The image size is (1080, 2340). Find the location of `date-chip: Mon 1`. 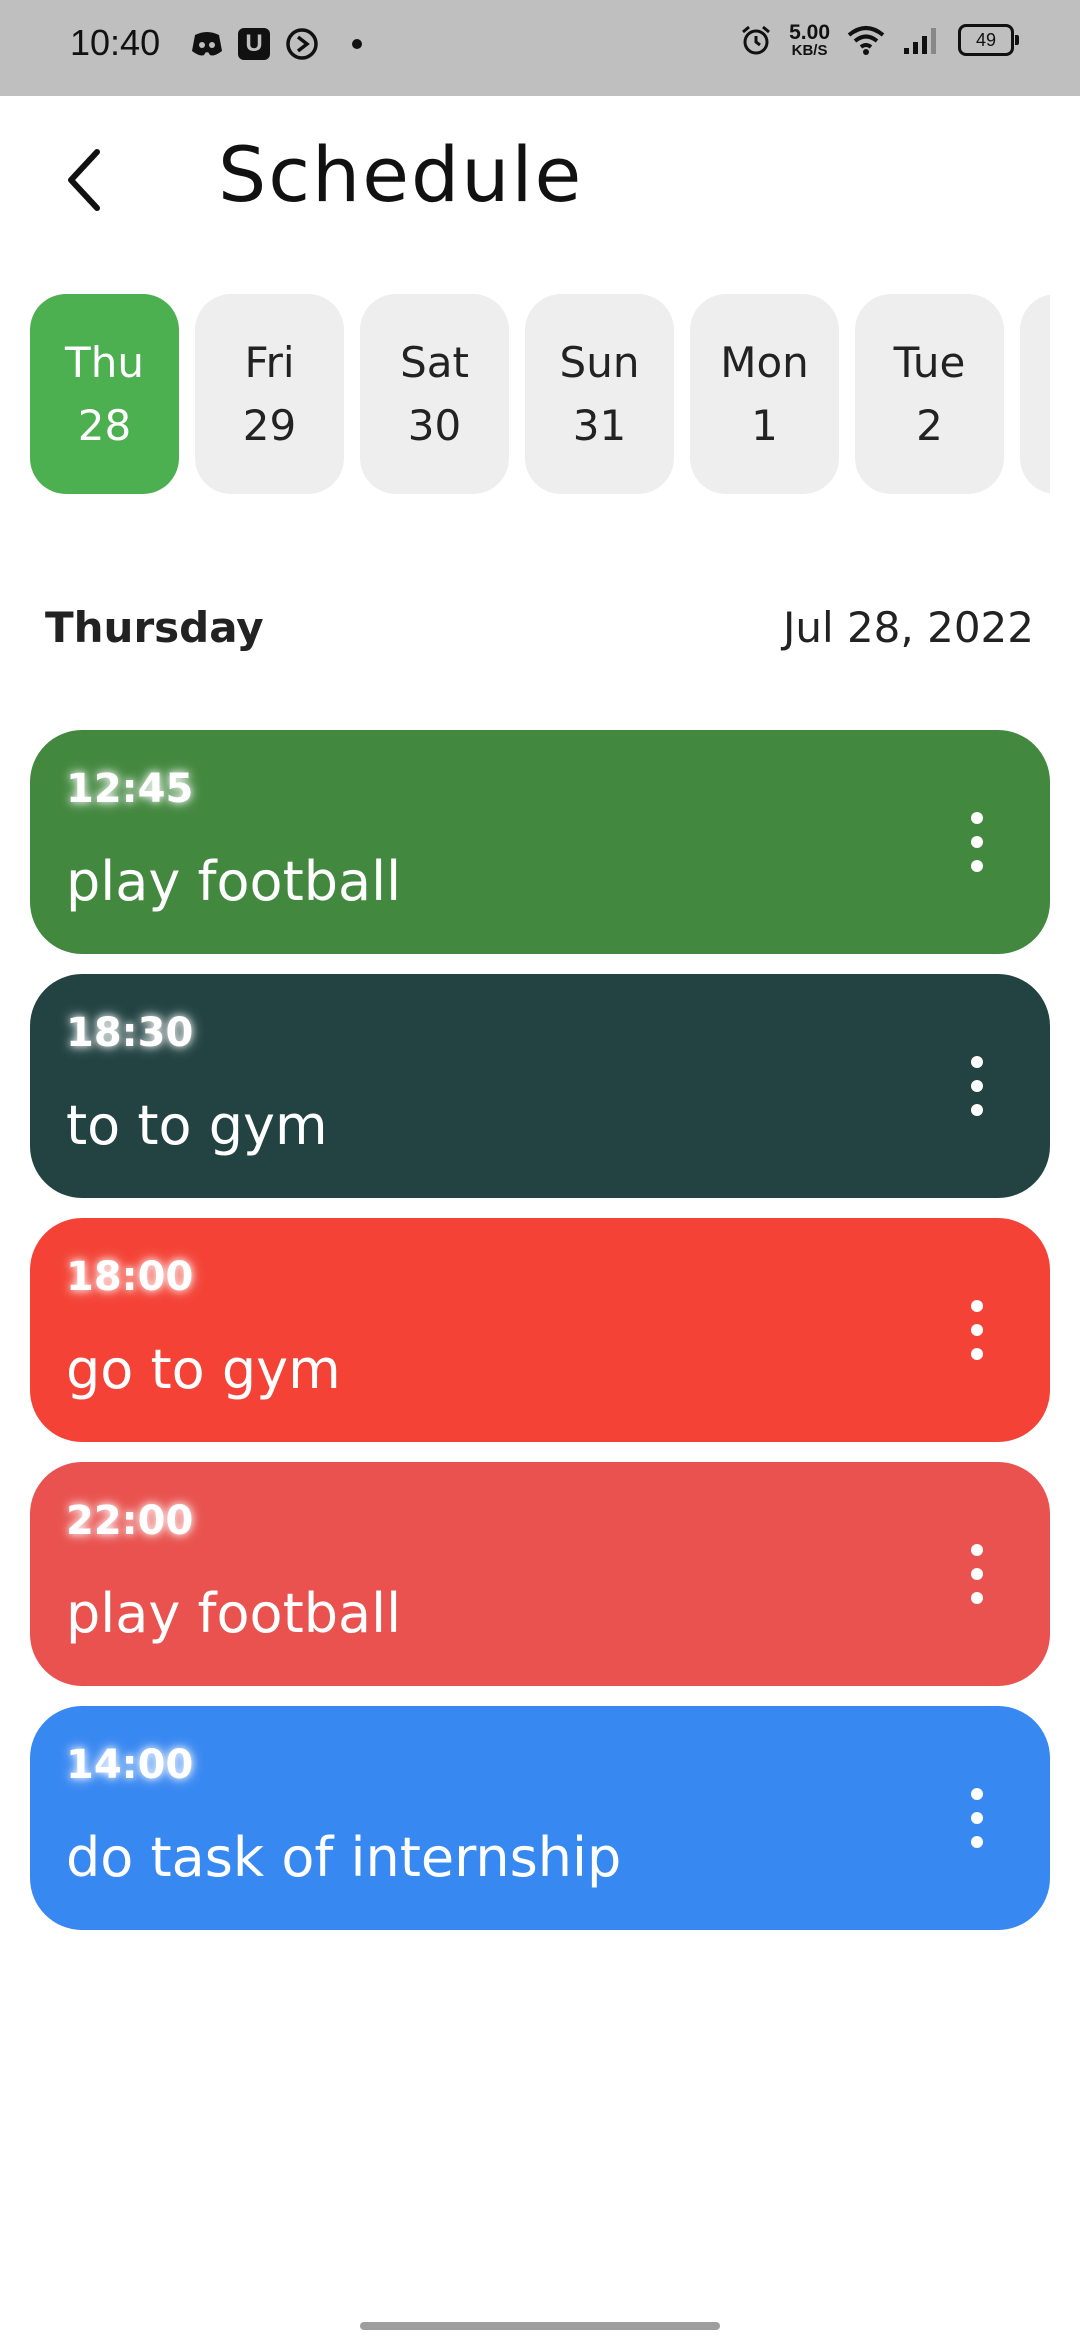

date-chip: Mon 1 is located at coordinates (764, 394).